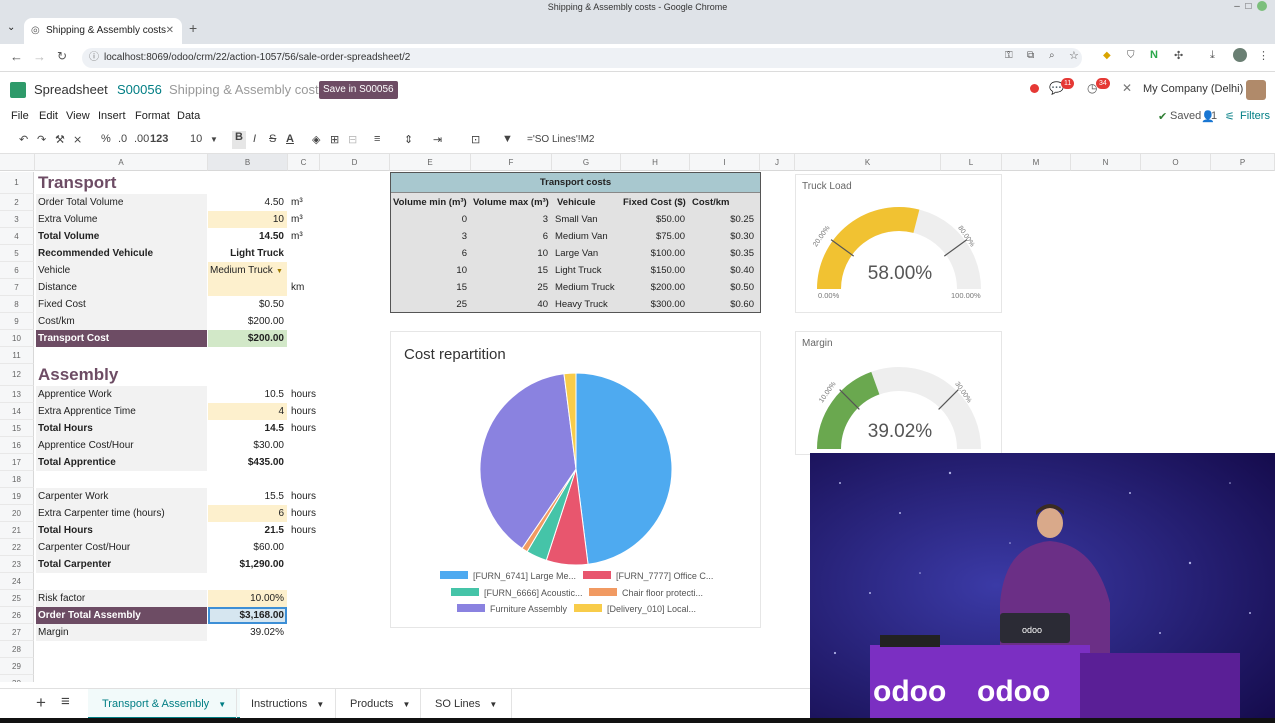 The height and width of the screenshot is (723, 1275). What do you see at coordinates (247, 338) in the screenshot?
I see `cell-value: $200.00` at bounding box center [247, 338].